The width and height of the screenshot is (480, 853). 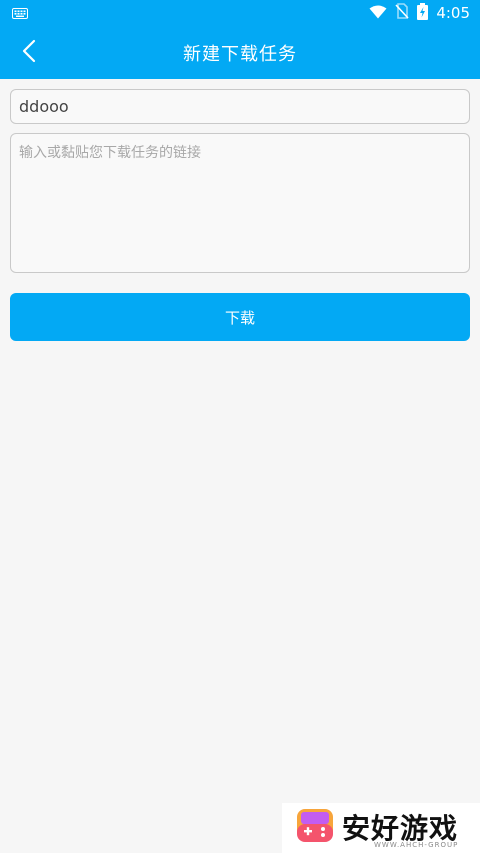 I want to click on download-button: 下载, so click(x=240, y=317).